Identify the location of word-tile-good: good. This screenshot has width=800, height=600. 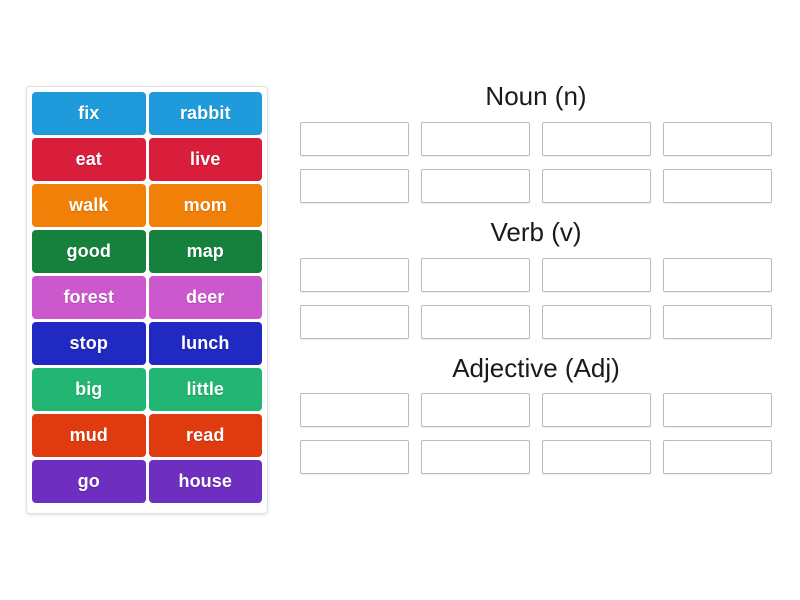
(89, 251).